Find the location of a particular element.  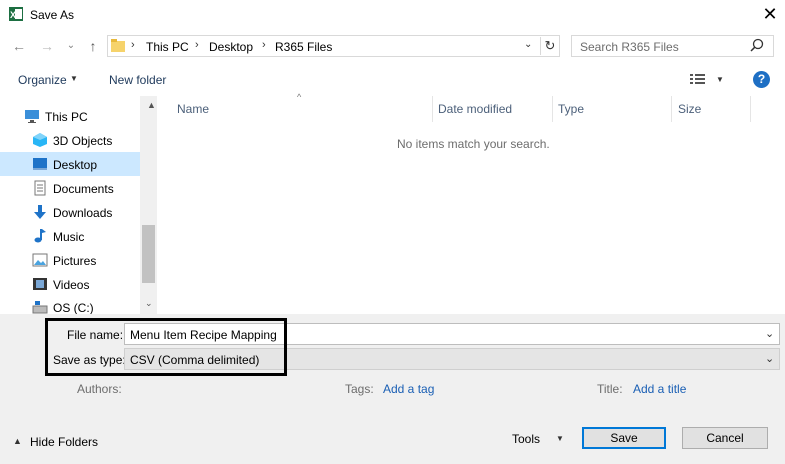

cube-icon is located at coordinates (40, 140).